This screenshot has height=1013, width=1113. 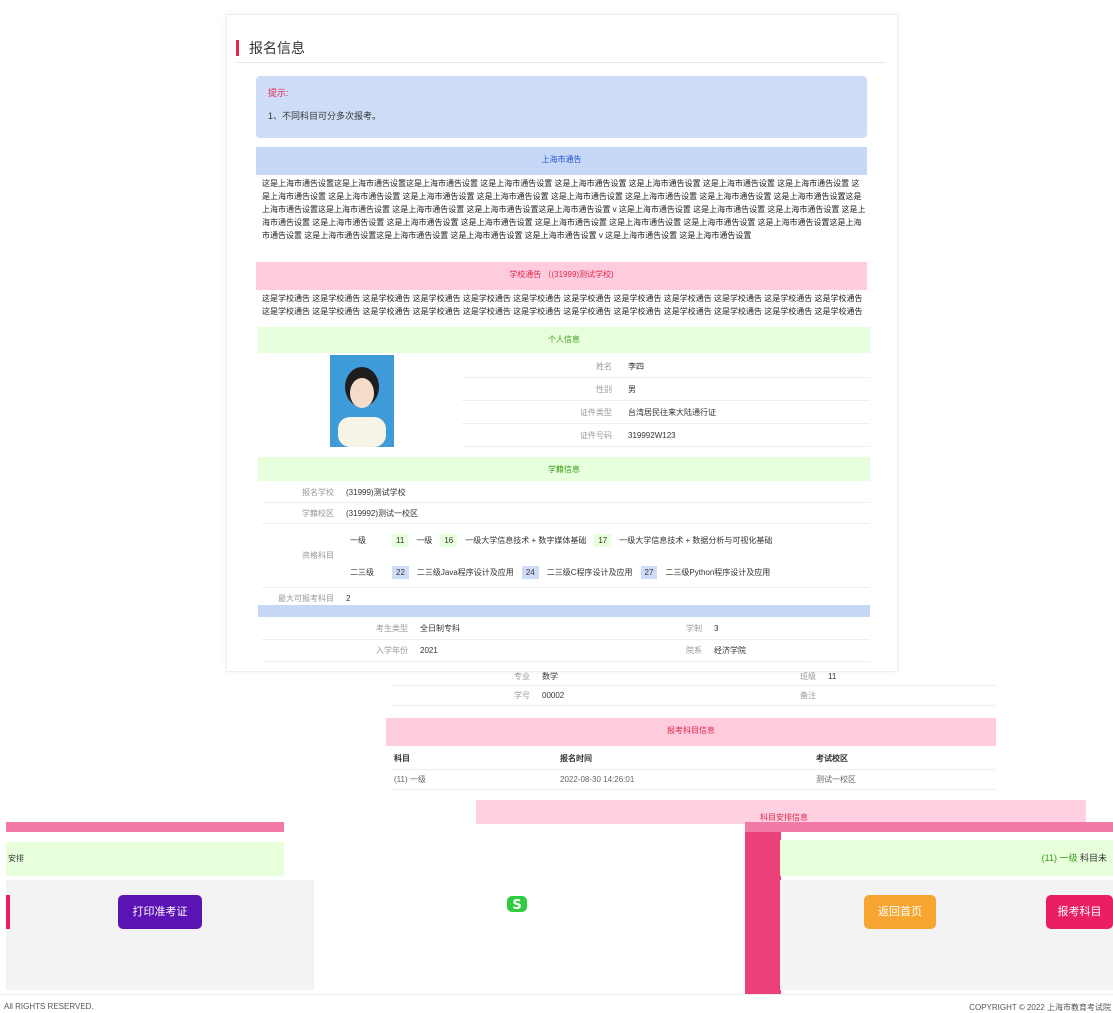 What do you see at coordinates (410, 779) in the screenshot?
I see `exam-row-subject: (11) 一级` at bounding box center [410, 779].